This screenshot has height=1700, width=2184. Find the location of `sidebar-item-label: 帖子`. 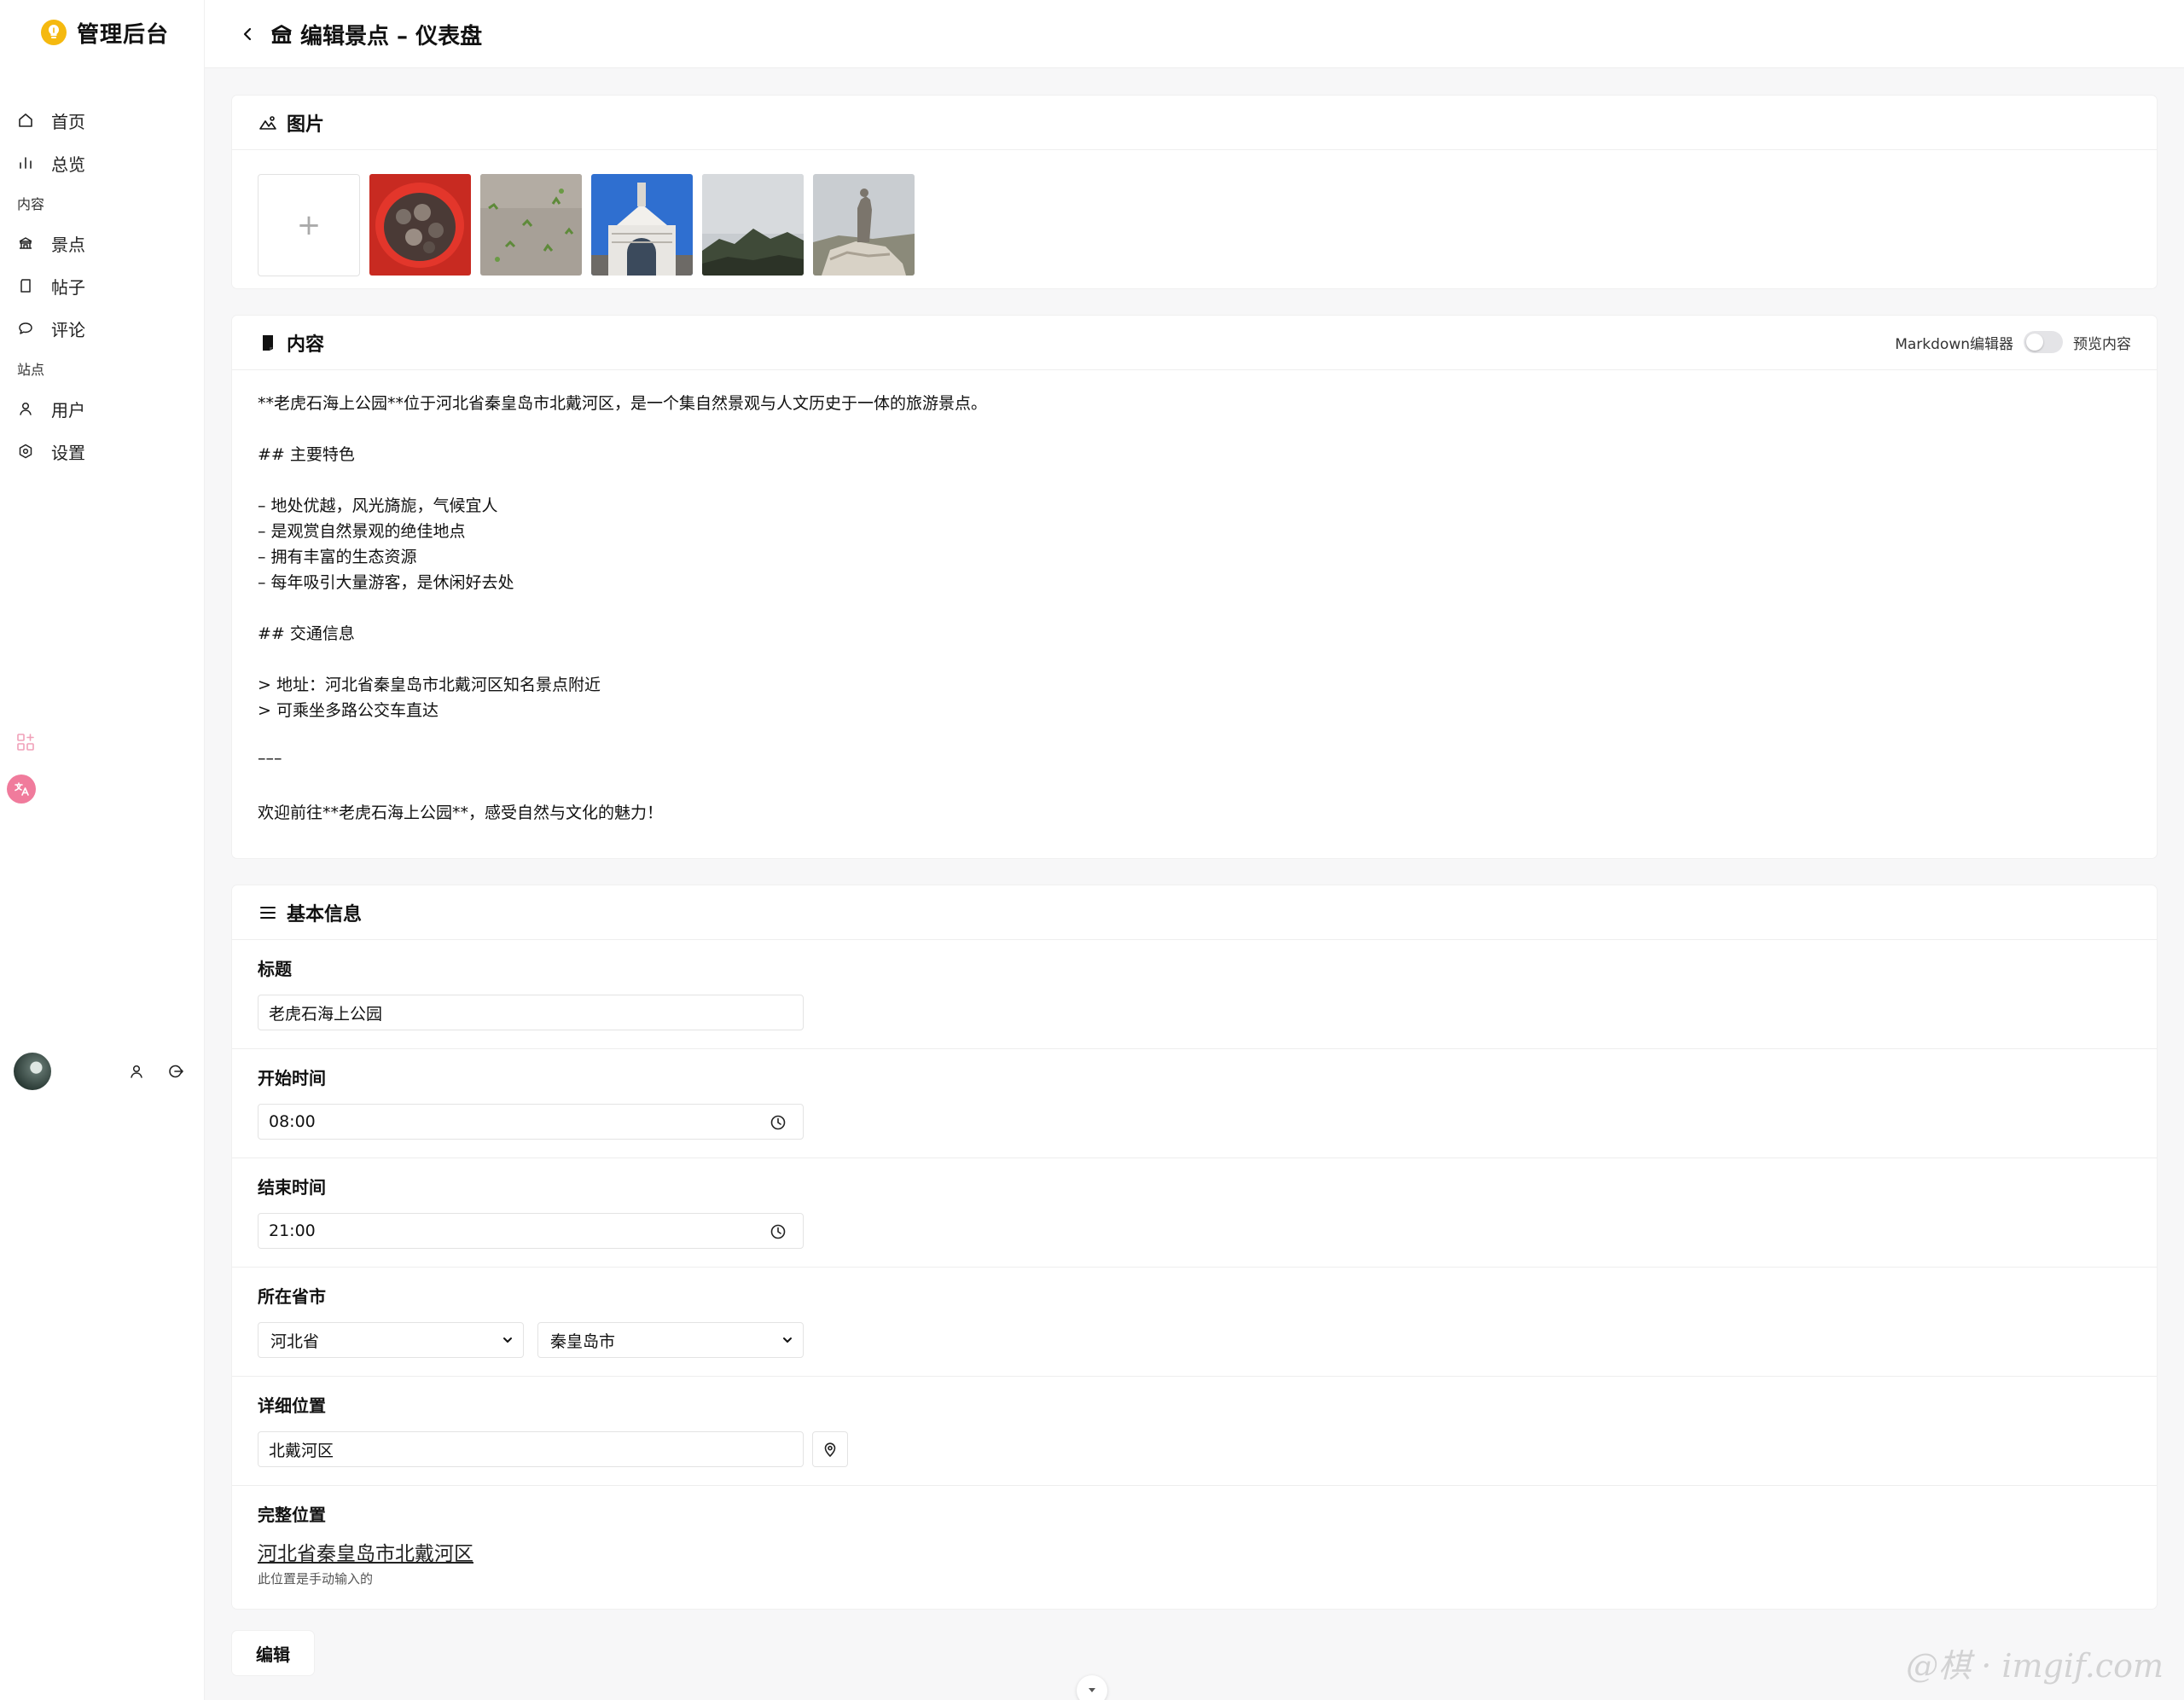

sidebar-item-label: 帖子 is located at coordinates (68, 287).